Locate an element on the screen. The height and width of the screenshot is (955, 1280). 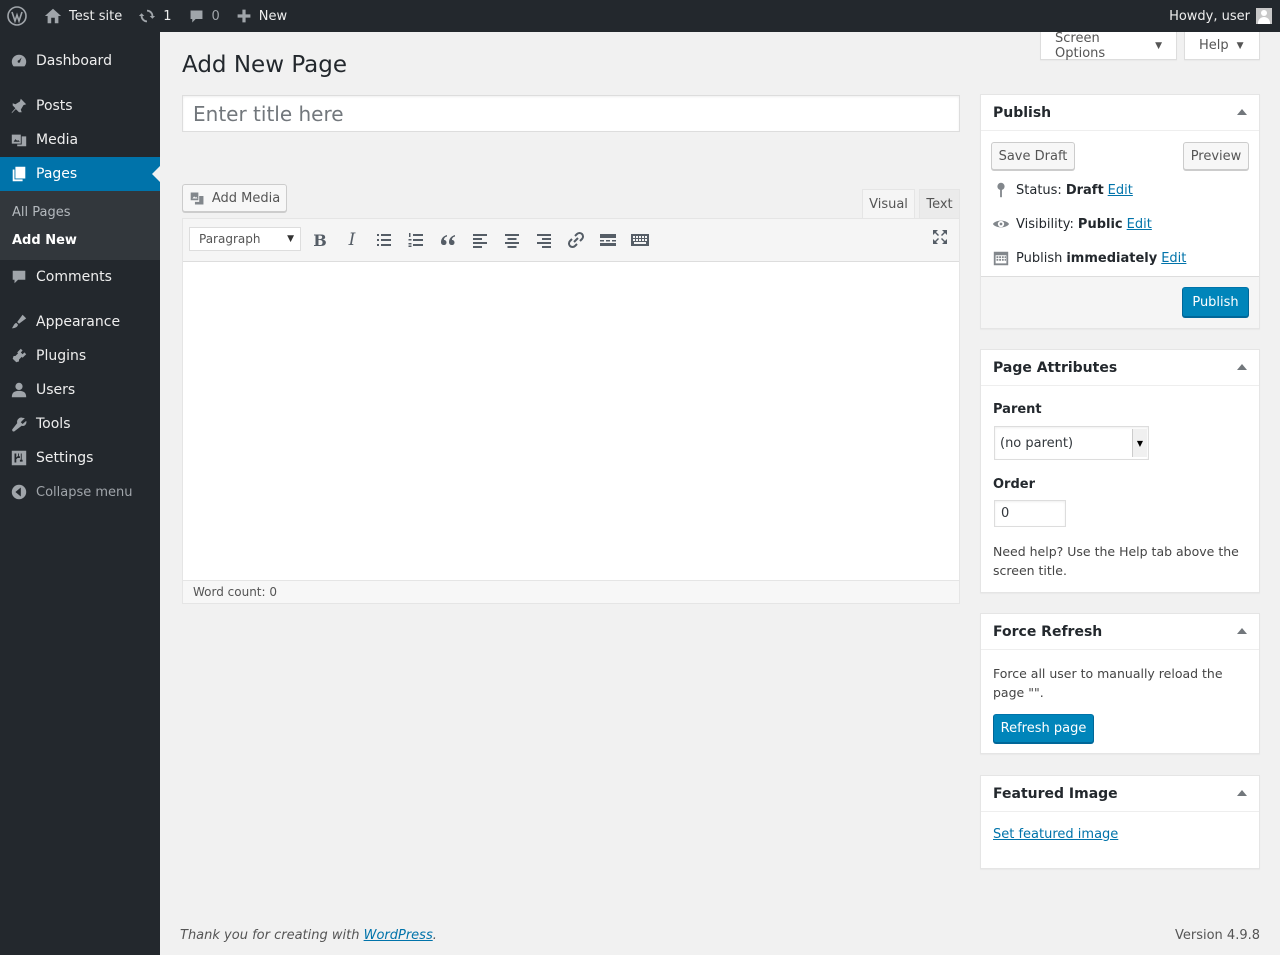
sidebar-item-dashboard: Dashboard is located at coordinates (80, 61).